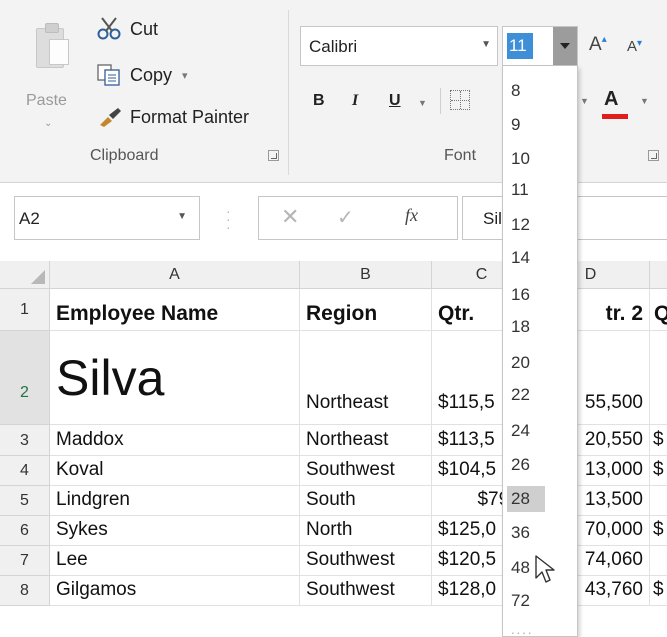  Describe the element at coordinates (175, 531) in the screenshot. I see `table-cell: Sykes` at that location.